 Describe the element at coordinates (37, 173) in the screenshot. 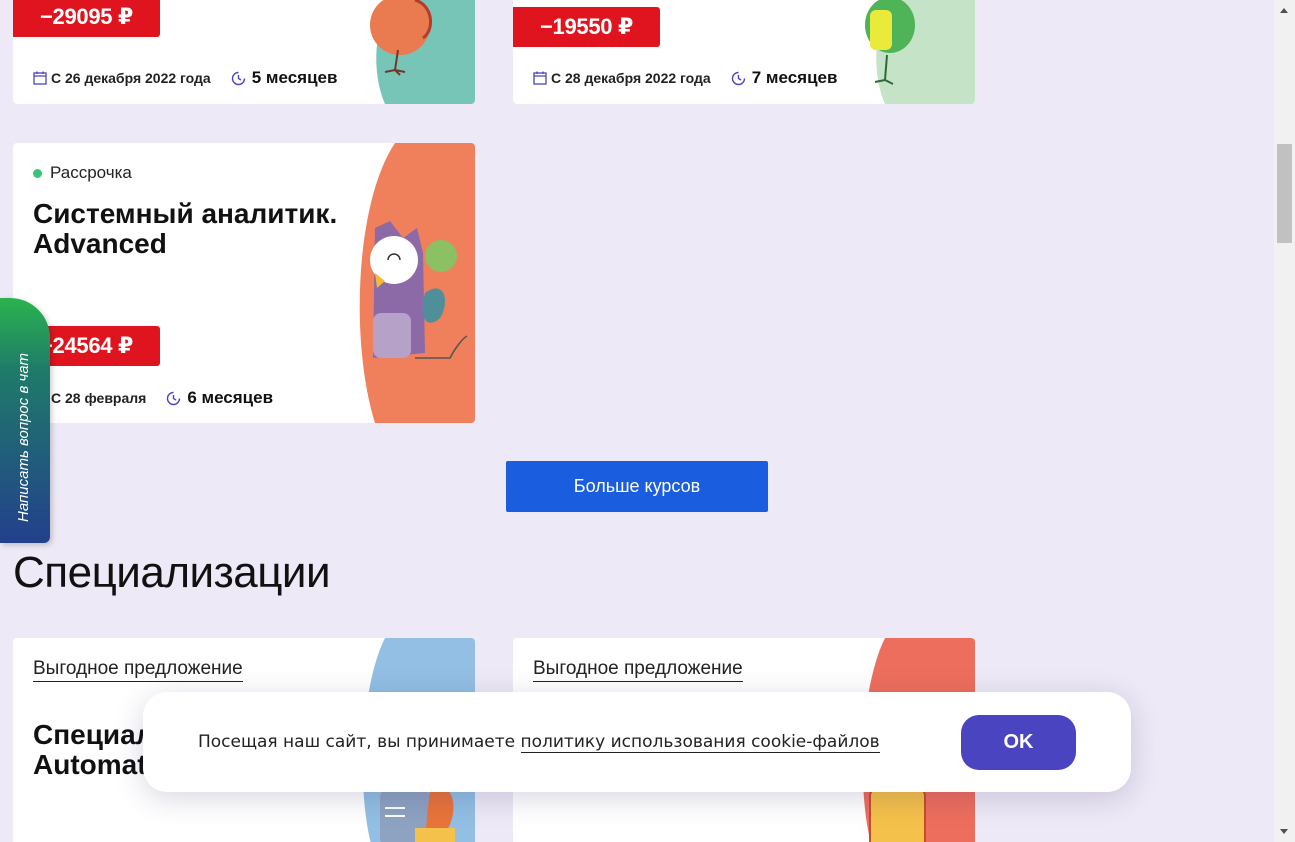

I see `status-dot` at that location.